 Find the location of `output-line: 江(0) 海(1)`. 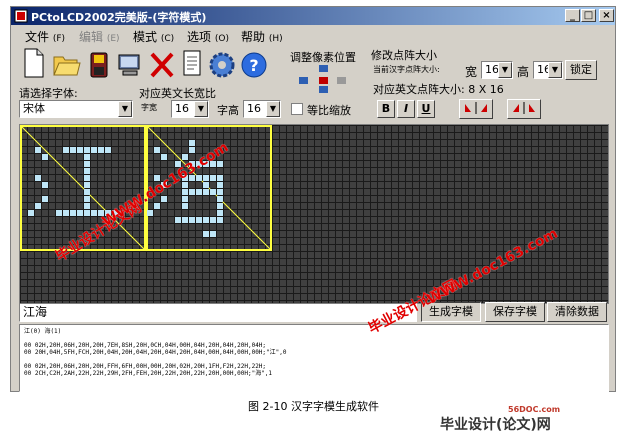

output-line: 江(0) 海(1) is located at coordinates (43, 331).